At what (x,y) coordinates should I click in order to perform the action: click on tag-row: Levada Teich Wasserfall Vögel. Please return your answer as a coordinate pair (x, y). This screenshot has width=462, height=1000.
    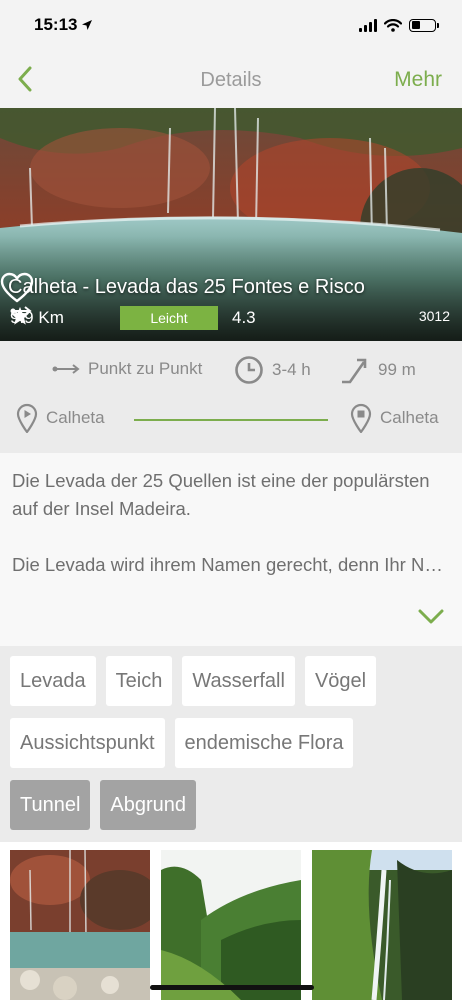
    Looking at the image, I should click on (236, 681).